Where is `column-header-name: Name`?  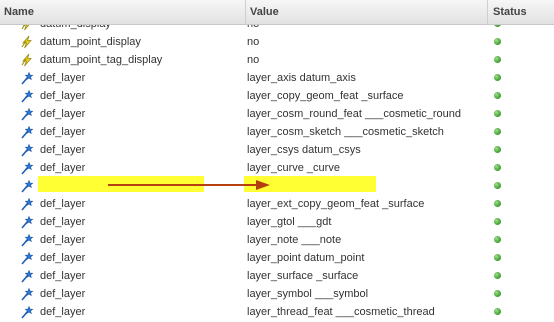 column-header-name: Name is located at coordinates (123, 12).